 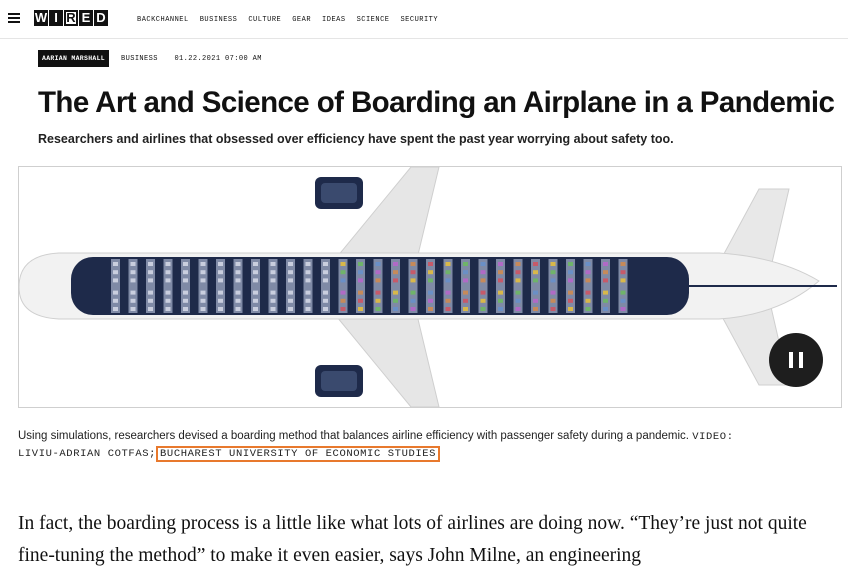 I want to click on nav-link-culture: CULTURE, so click(x=264, y=20).